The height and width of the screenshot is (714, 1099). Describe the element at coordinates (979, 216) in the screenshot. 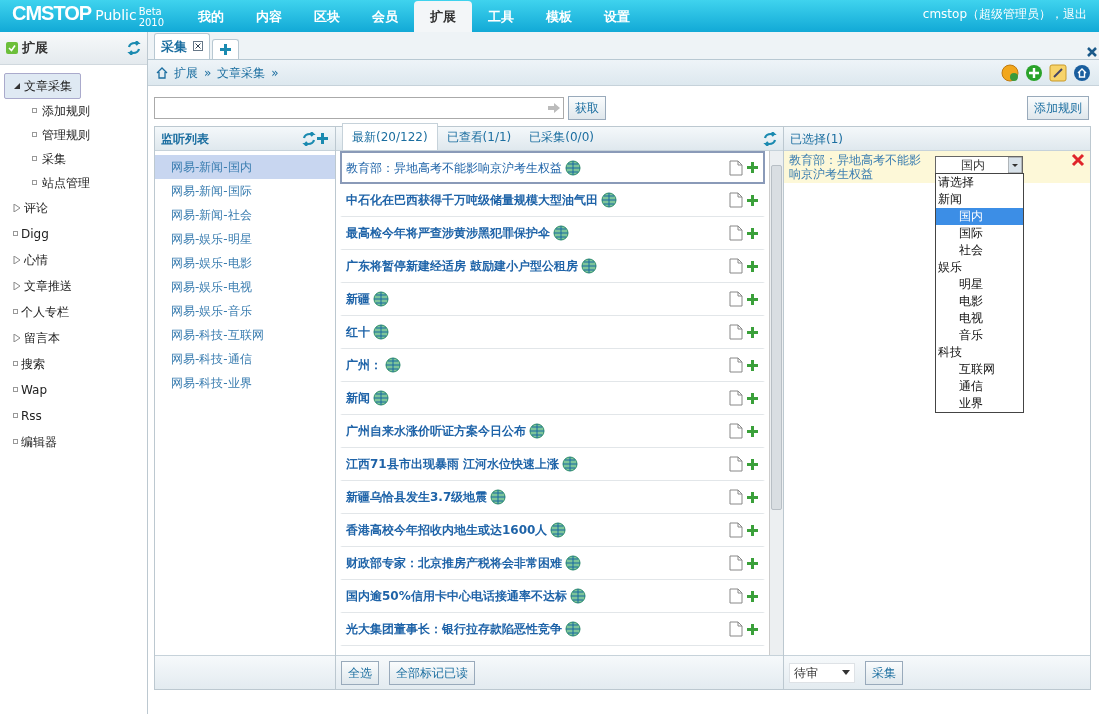

I see `dropdown-option: 国内` at that location.